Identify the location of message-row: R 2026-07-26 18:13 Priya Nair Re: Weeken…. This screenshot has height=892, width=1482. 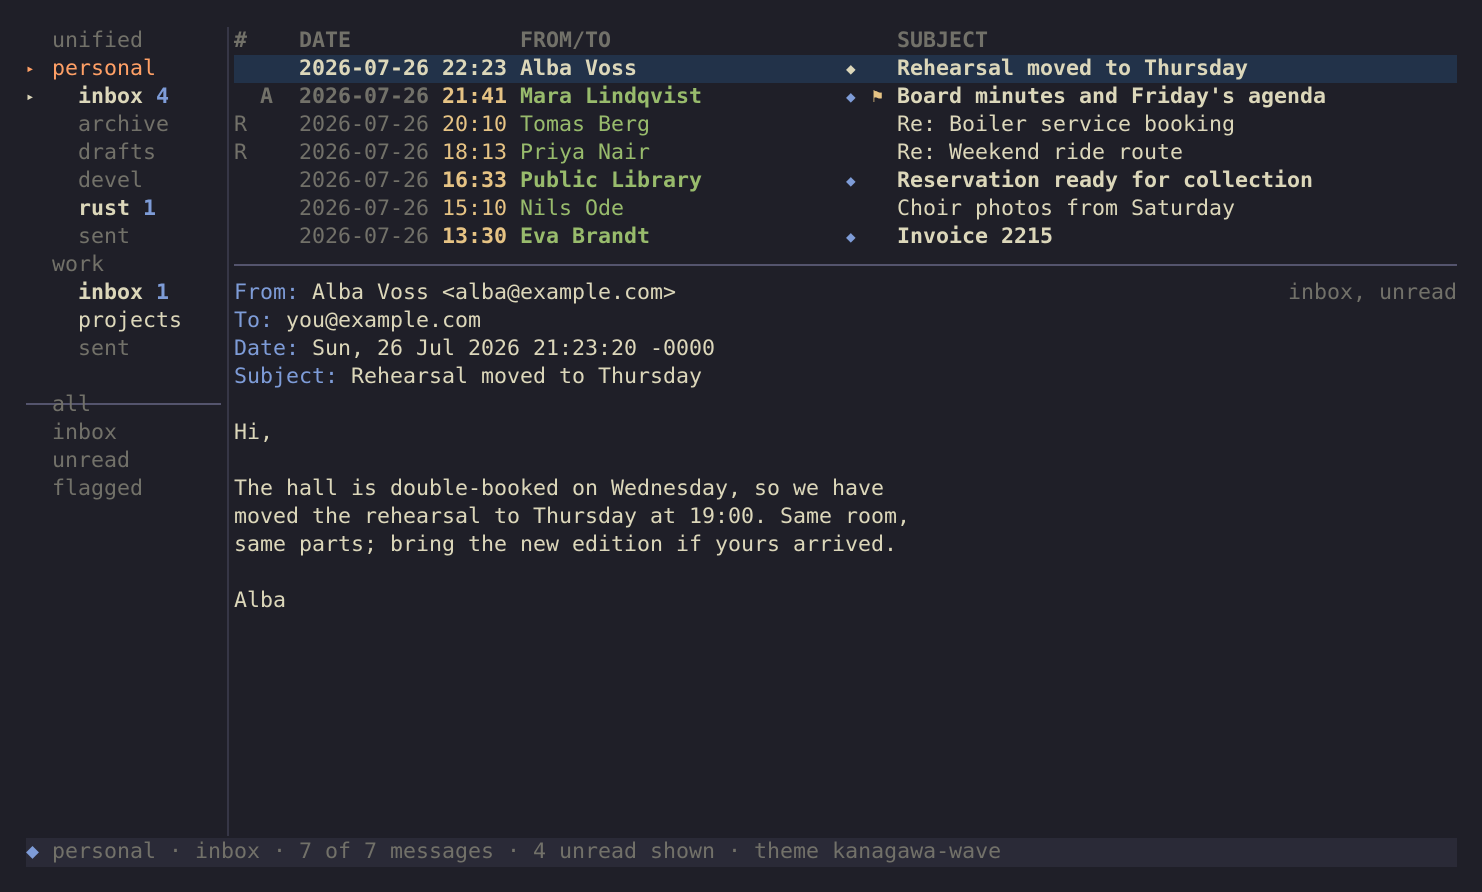
(845, 153).